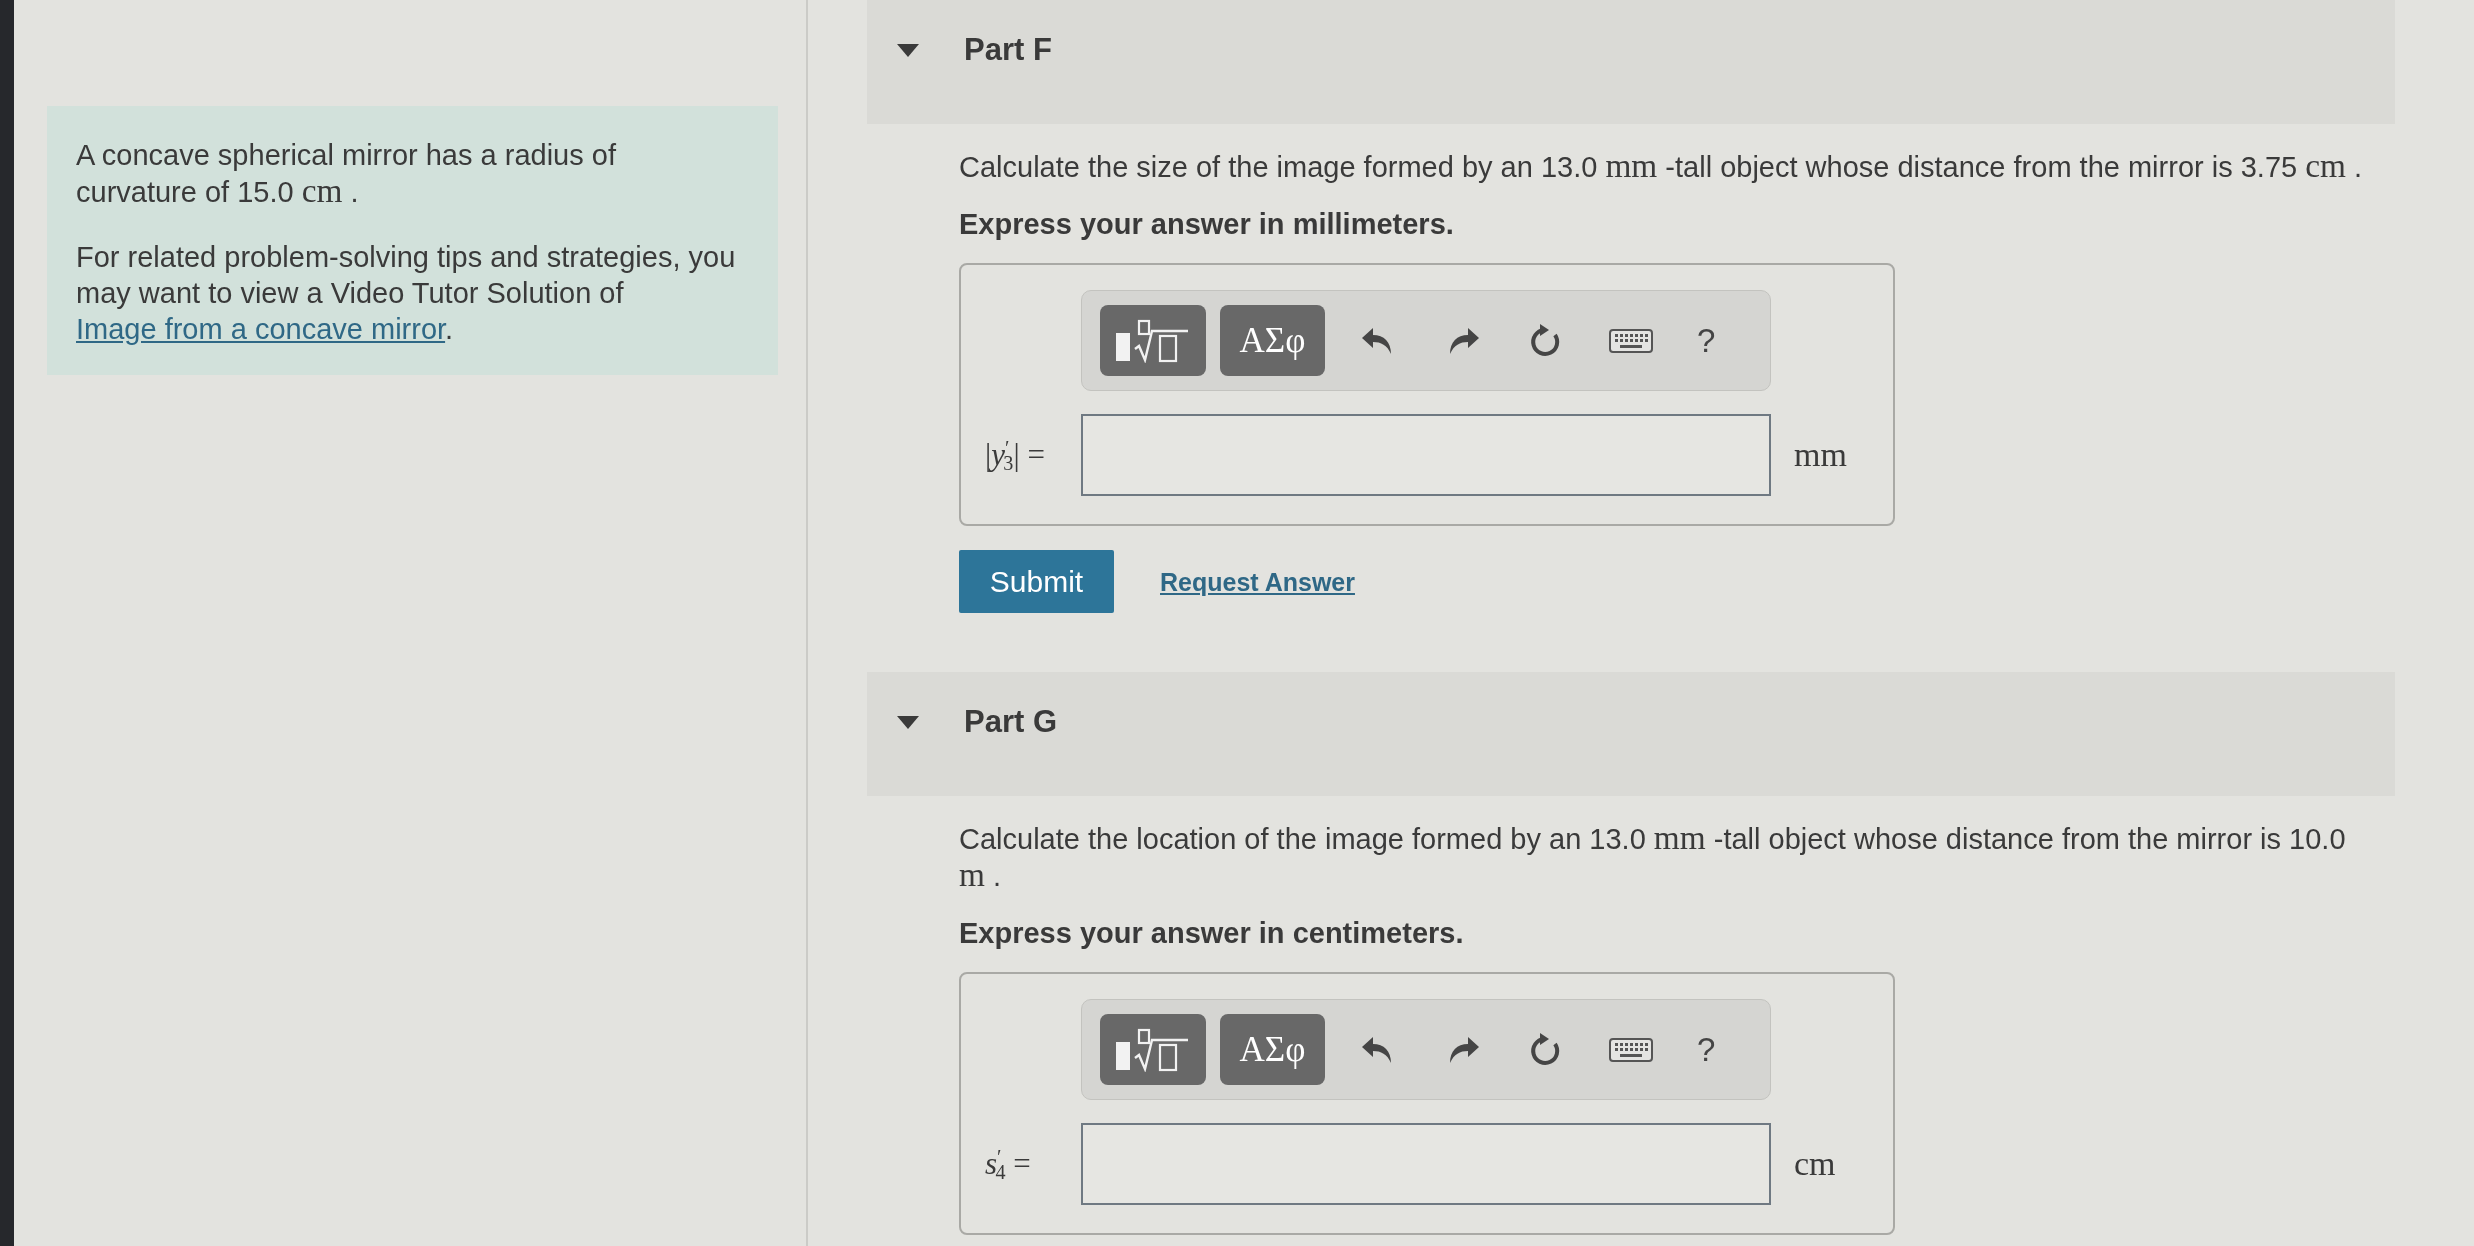 The image size is (2474, 1246). What do you see at coordinates (1257, 581) in the screenshot?
I see `request-answer-link: Request Answer` at bounding box center [1257, 581].